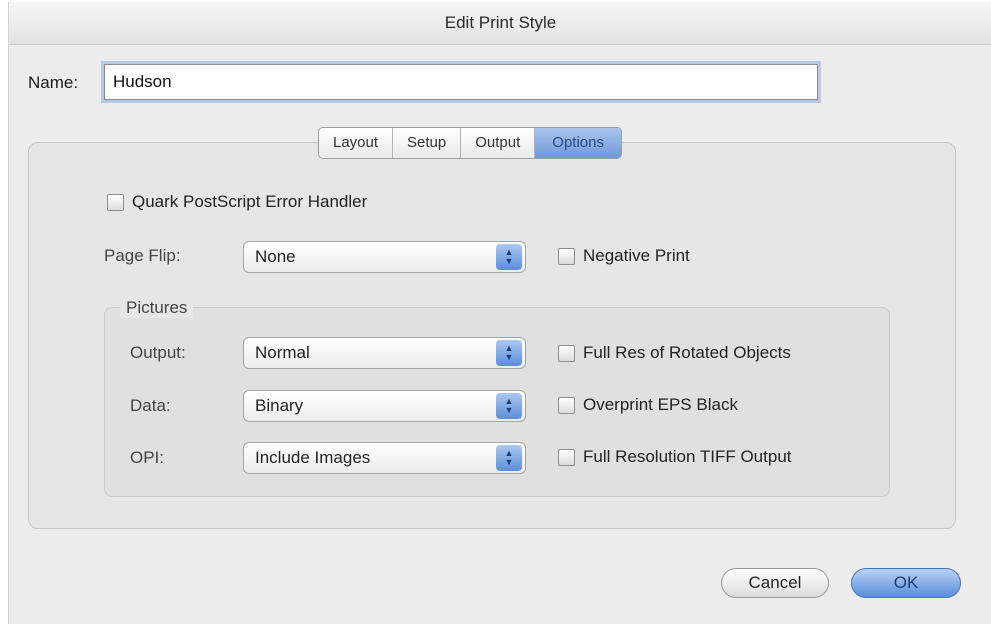  I want to click on page-flip-label: Page Flip:, so click(142, 255).